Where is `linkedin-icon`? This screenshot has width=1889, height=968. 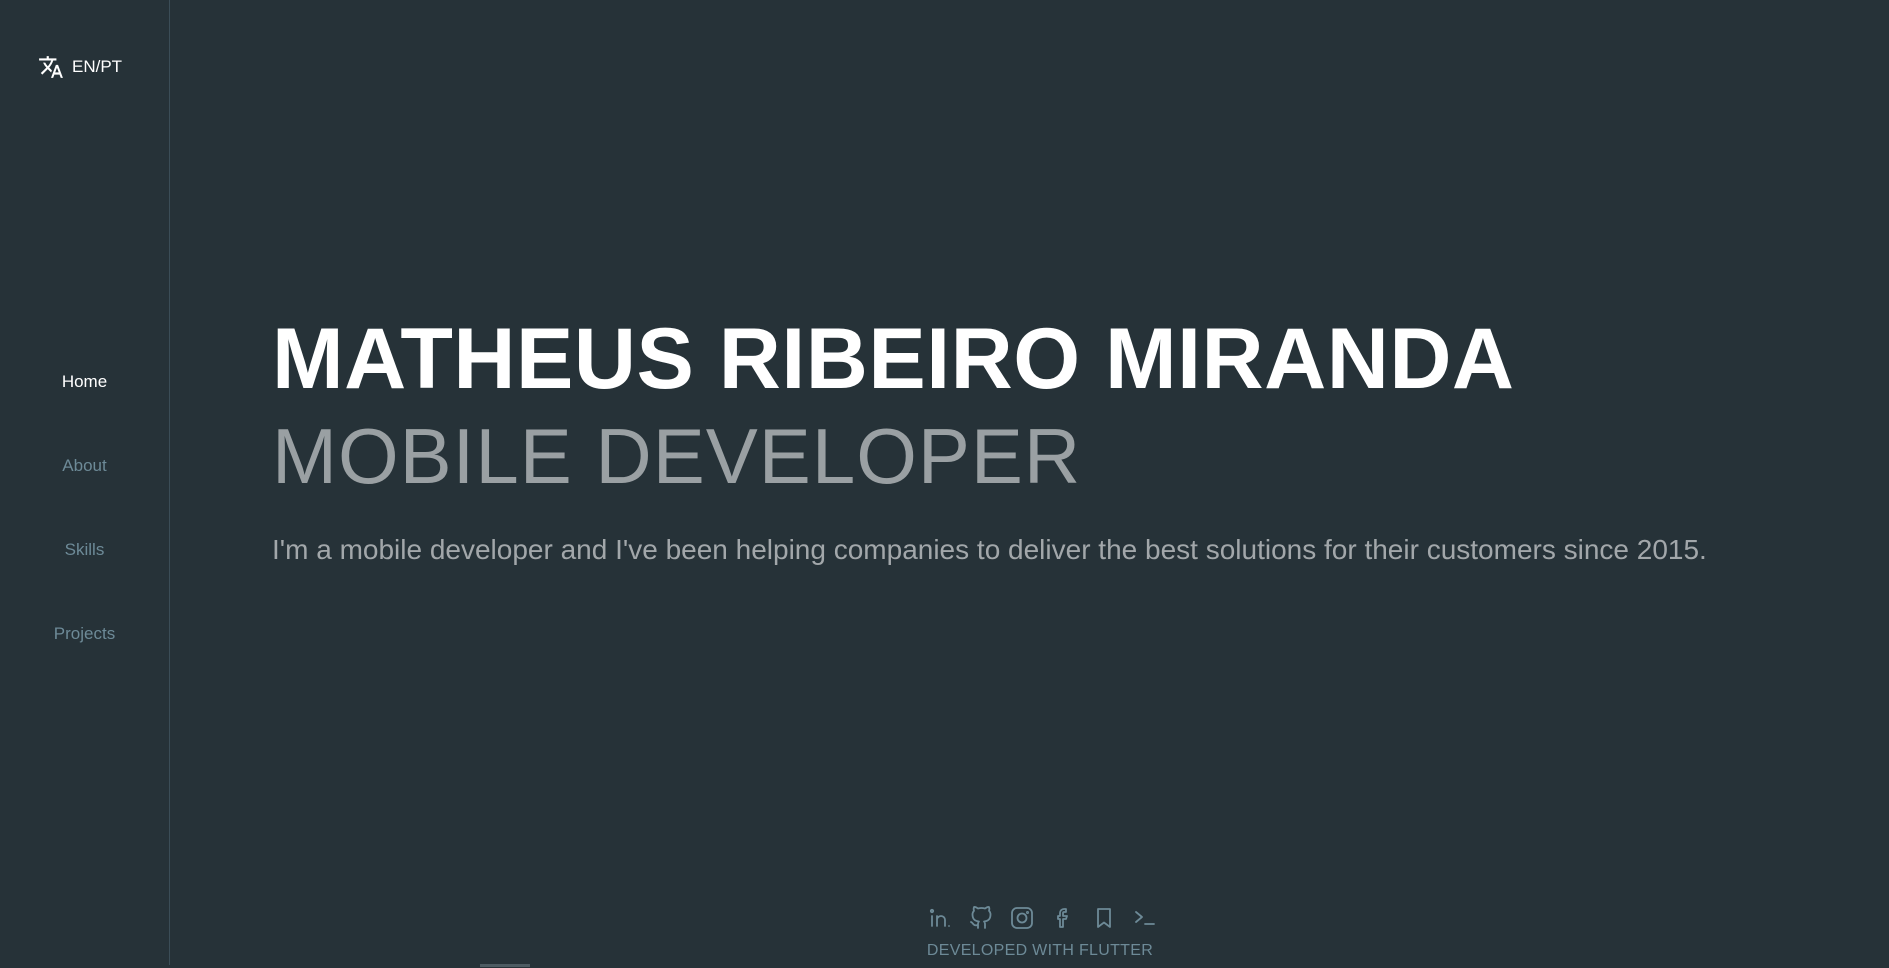 linkedin-icon is located at coordinates (939, 917).